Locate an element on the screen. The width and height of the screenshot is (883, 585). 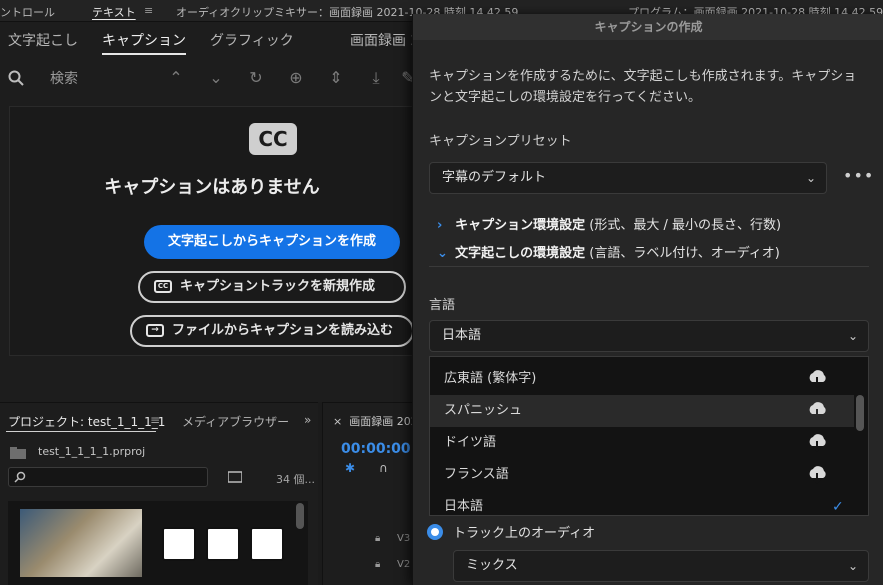
language-option: ドイツ語 is located at coordinates (642, 443).